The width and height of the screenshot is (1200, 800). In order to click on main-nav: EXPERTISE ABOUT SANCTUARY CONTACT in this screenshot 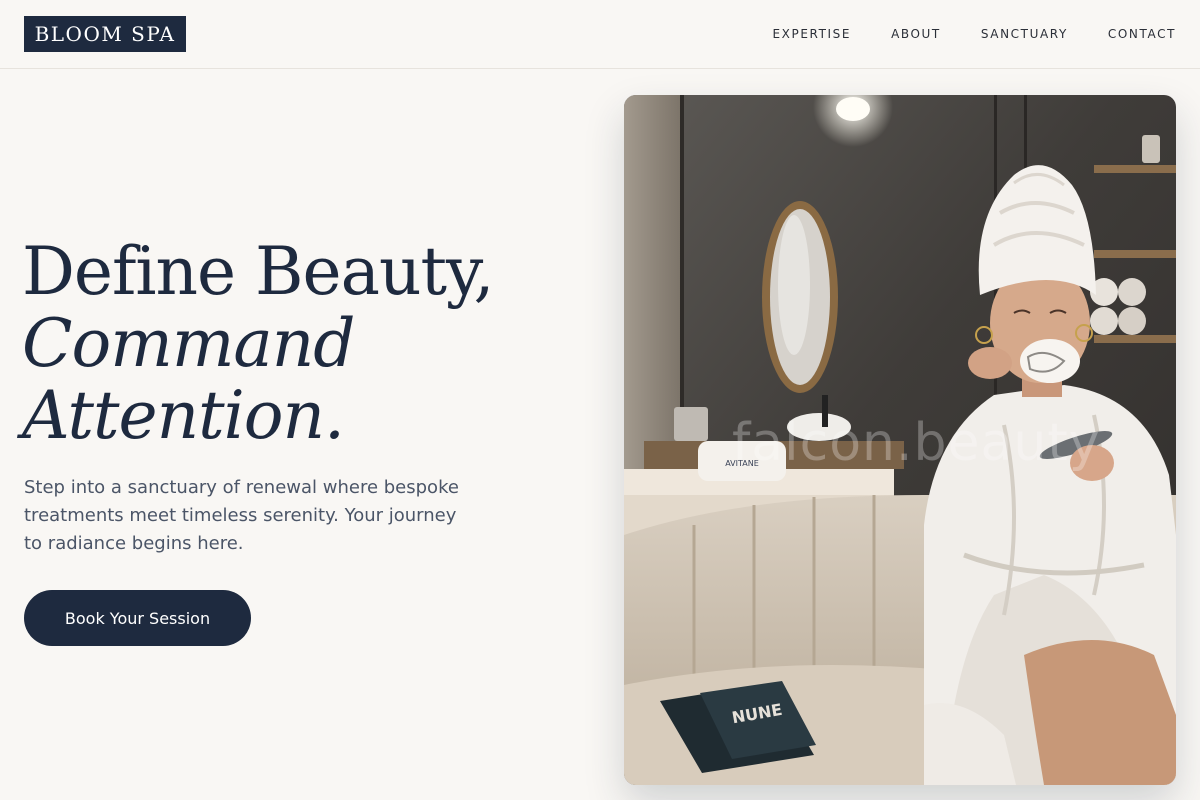, I will do `click(975, 34)`.